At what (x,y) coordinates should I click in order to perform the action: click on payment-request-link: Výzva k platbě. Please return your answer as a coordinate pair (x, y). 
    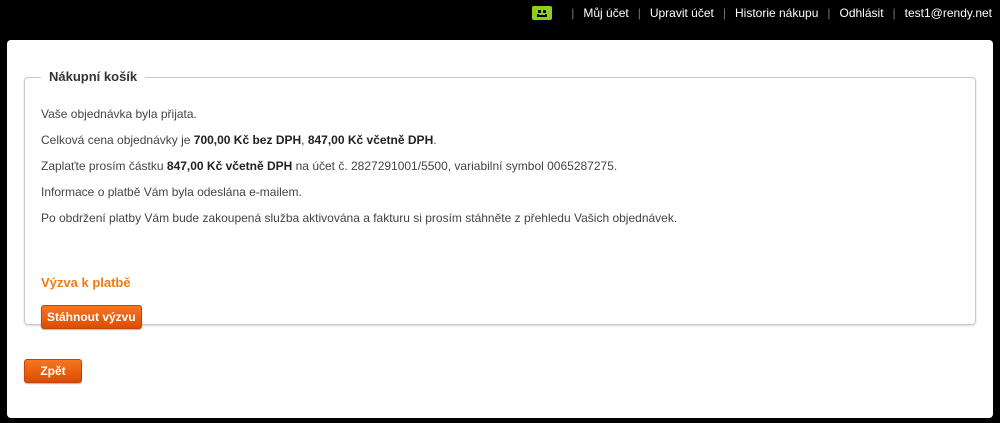
    Looking at the image, I should click on (86, 282).